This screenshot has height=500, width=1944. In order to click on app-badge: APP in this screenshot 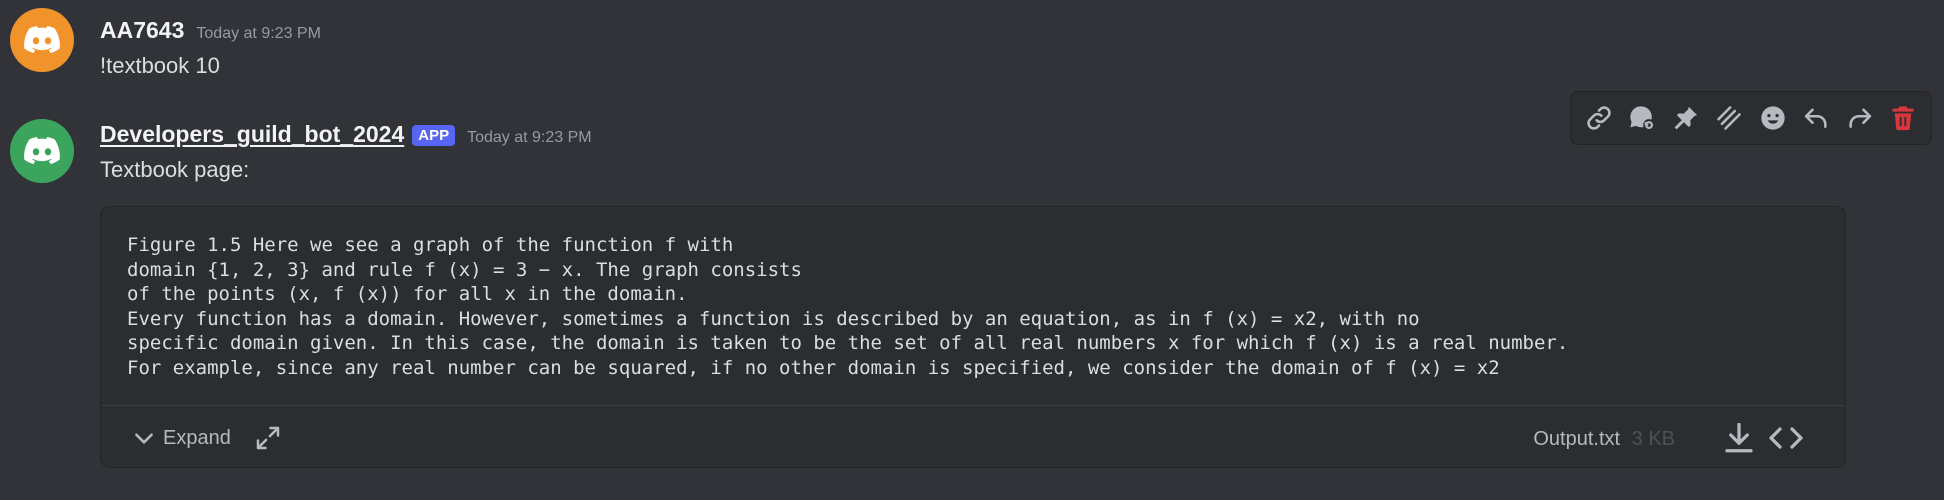, I will do `click(434, 135)`.